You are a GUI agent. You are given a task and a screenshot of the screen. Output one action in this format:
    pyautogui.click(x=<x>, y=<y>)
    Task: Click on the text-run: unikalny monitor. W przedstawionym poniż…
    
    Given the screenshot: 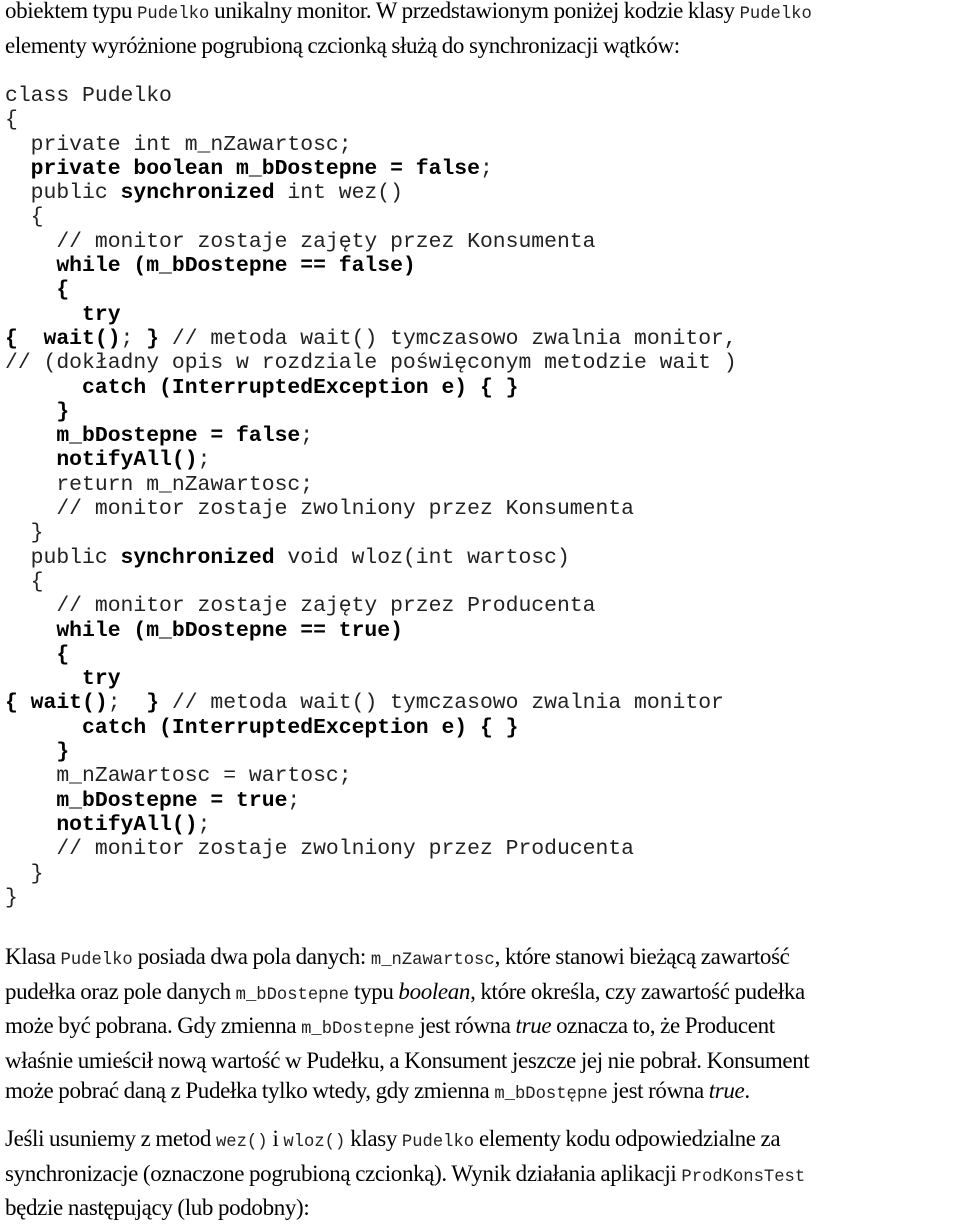 What is the action you would take?
    pyautogui.click(x=474, y=11)
    